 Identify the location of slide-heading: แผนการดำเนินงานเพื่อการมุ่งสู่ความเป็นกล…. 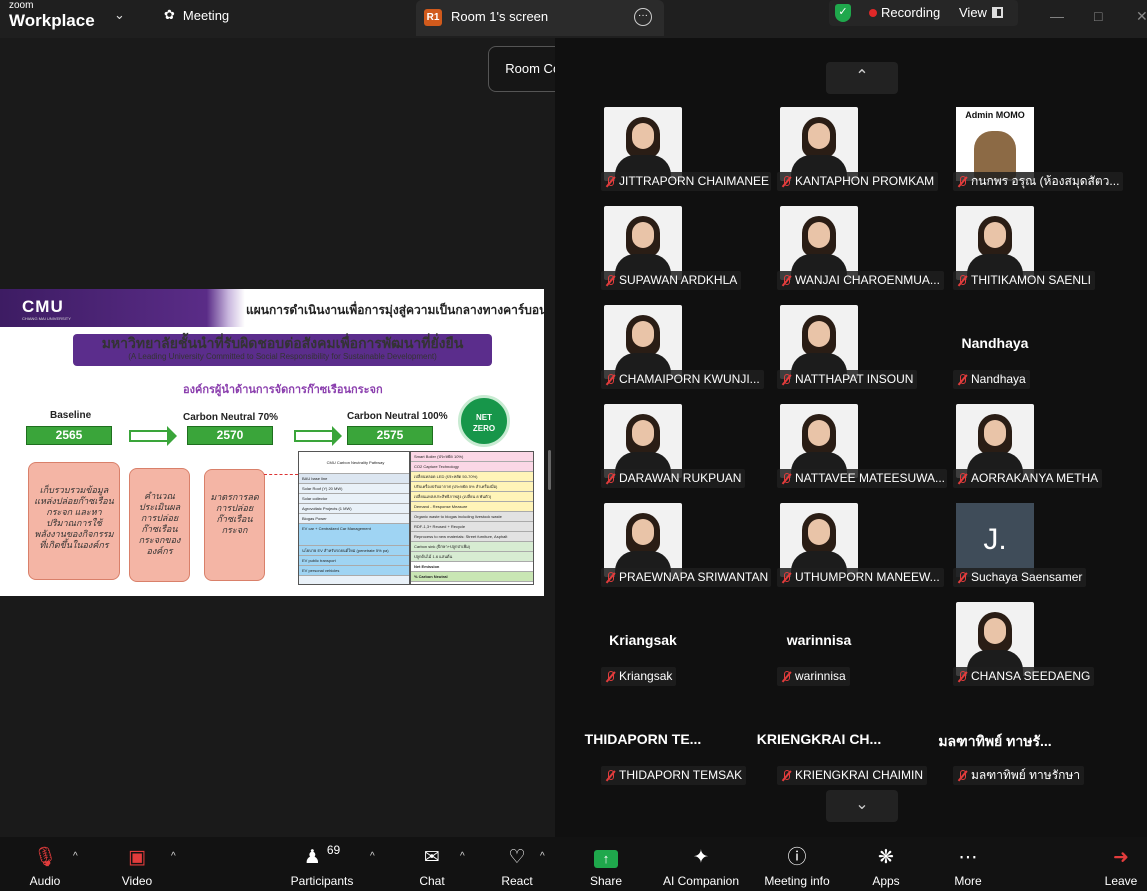
(395, 310).